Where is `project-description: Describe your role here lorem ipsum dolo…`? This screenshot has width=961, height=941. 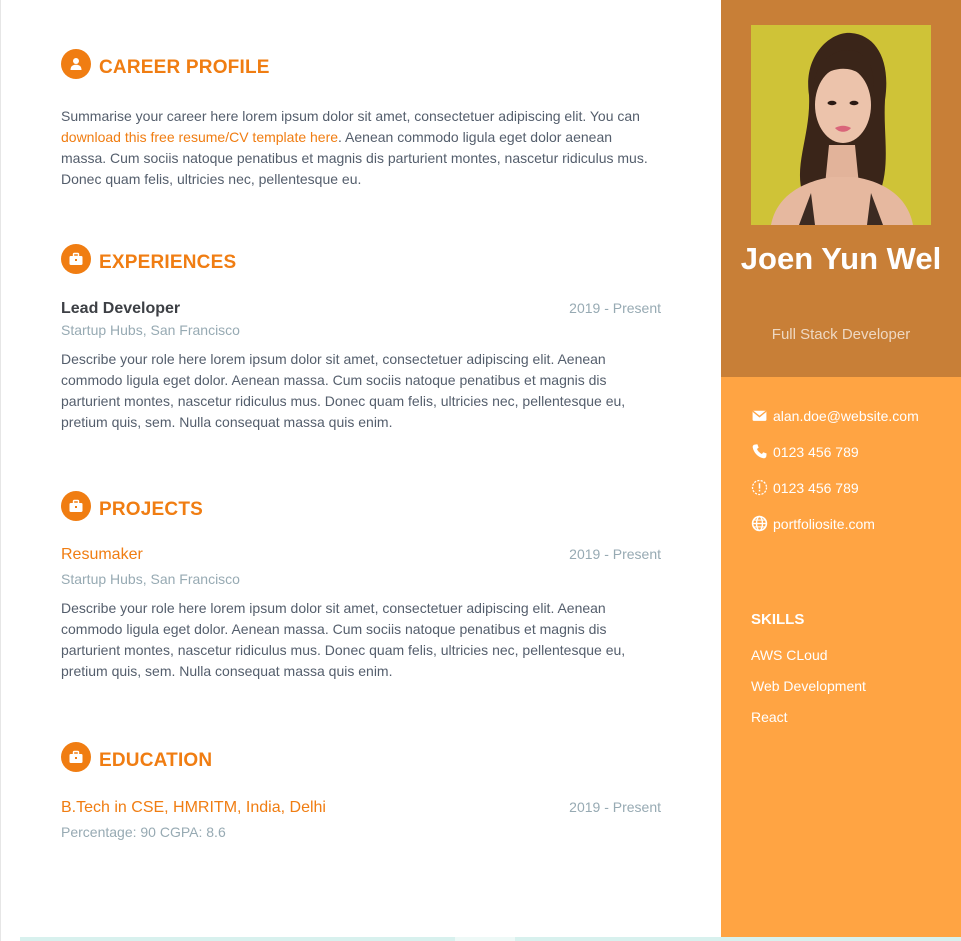 project-description: Describe your role here lorem ipsum dolo… is located at coordinates (343, 639).